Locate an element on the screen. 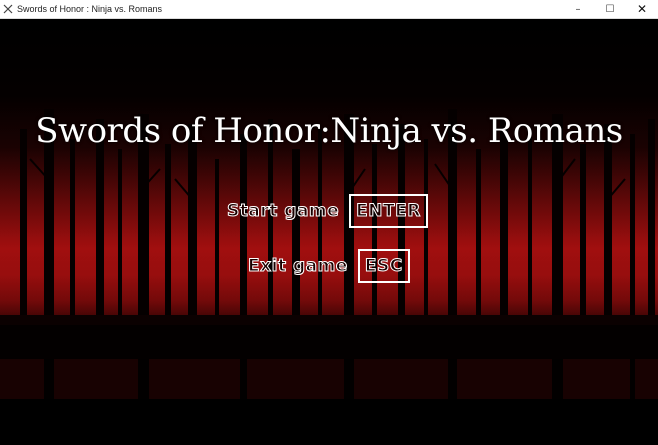 This screenshot has height=445, width=658. game-title: Swords of Honor:Ninja vs. Romans is located at coordinates (329, 131).